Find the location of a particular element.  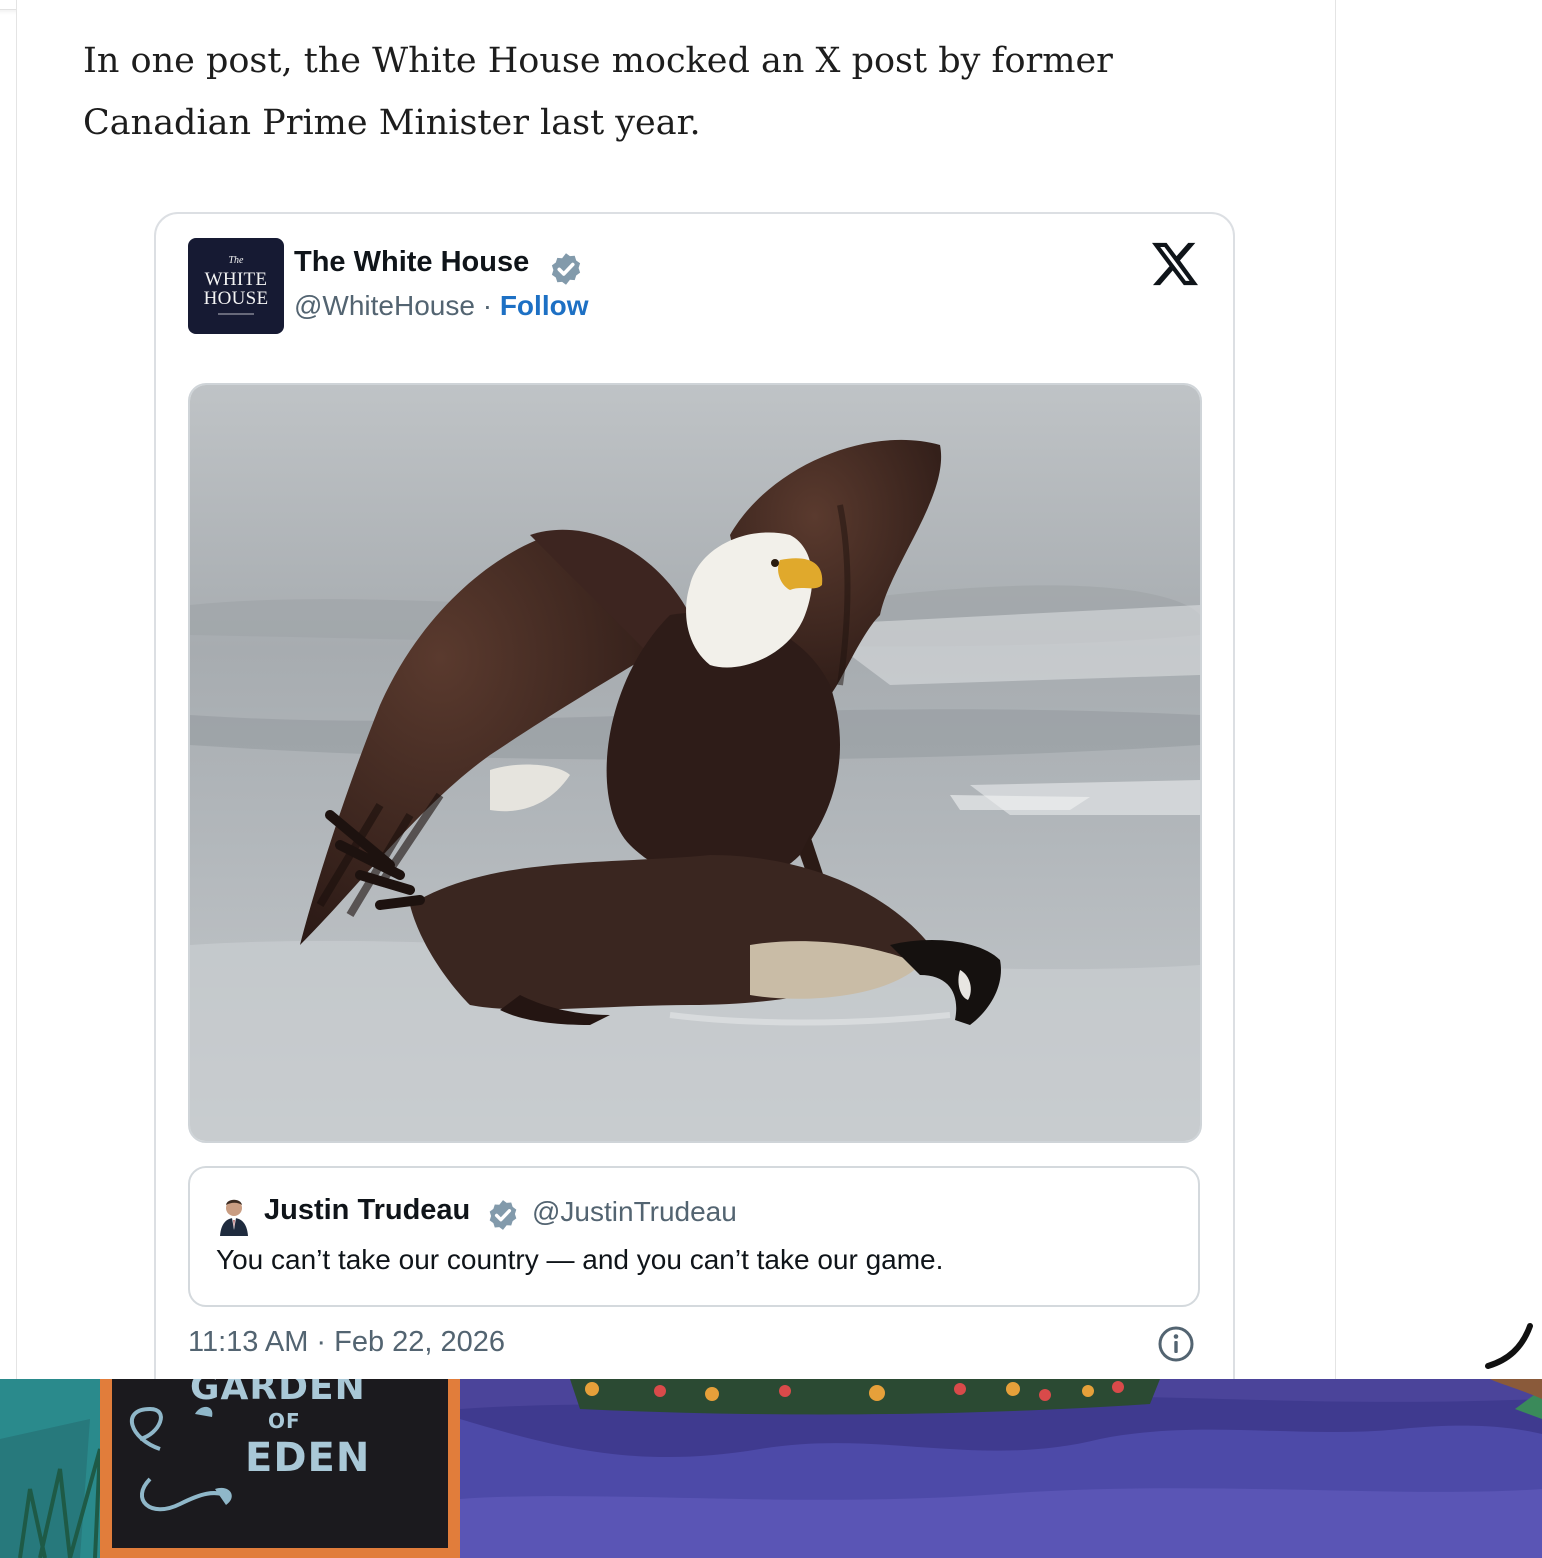

quoted-verified-badge-icon is located at coordinates (503, 1215).